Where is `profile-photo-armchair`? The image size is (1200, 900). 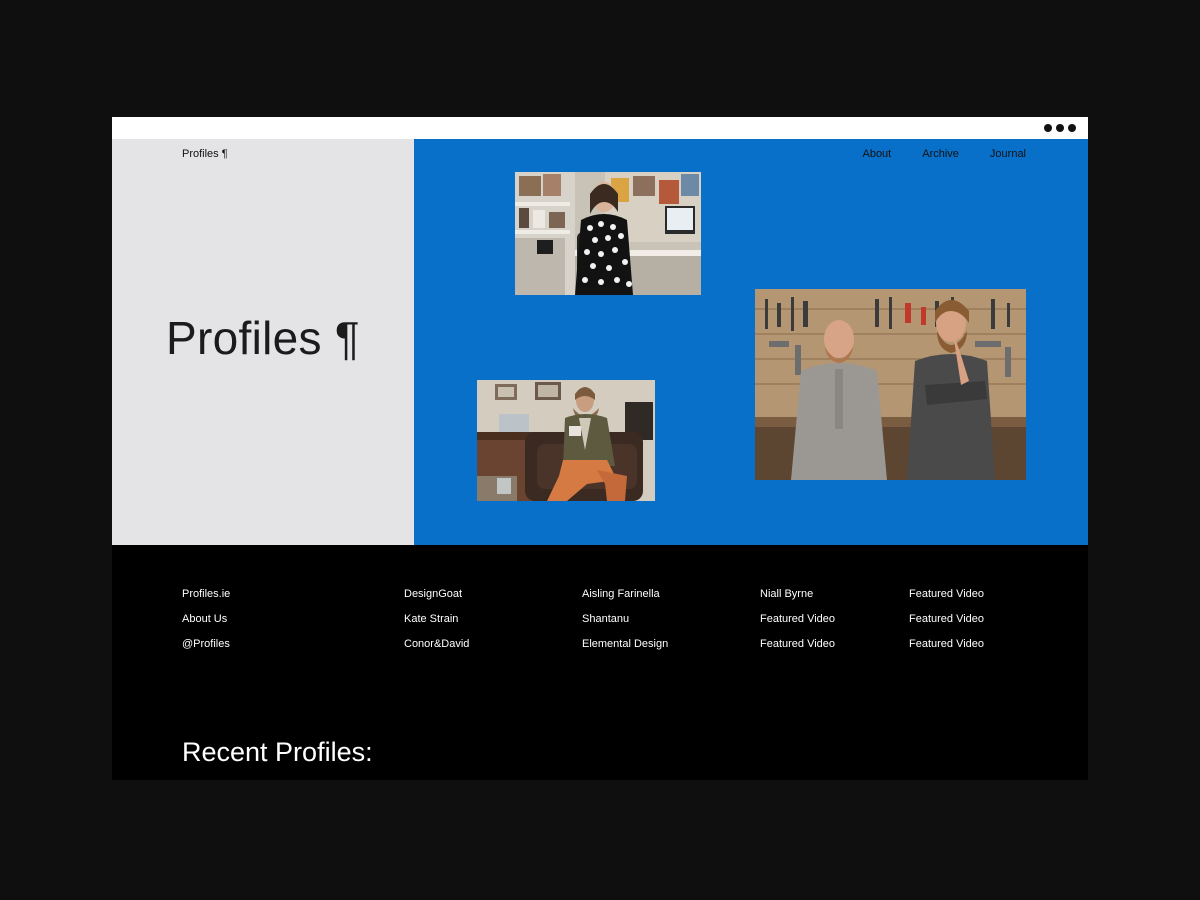
profile-photo-armchair is located at coordinates (566, 440).